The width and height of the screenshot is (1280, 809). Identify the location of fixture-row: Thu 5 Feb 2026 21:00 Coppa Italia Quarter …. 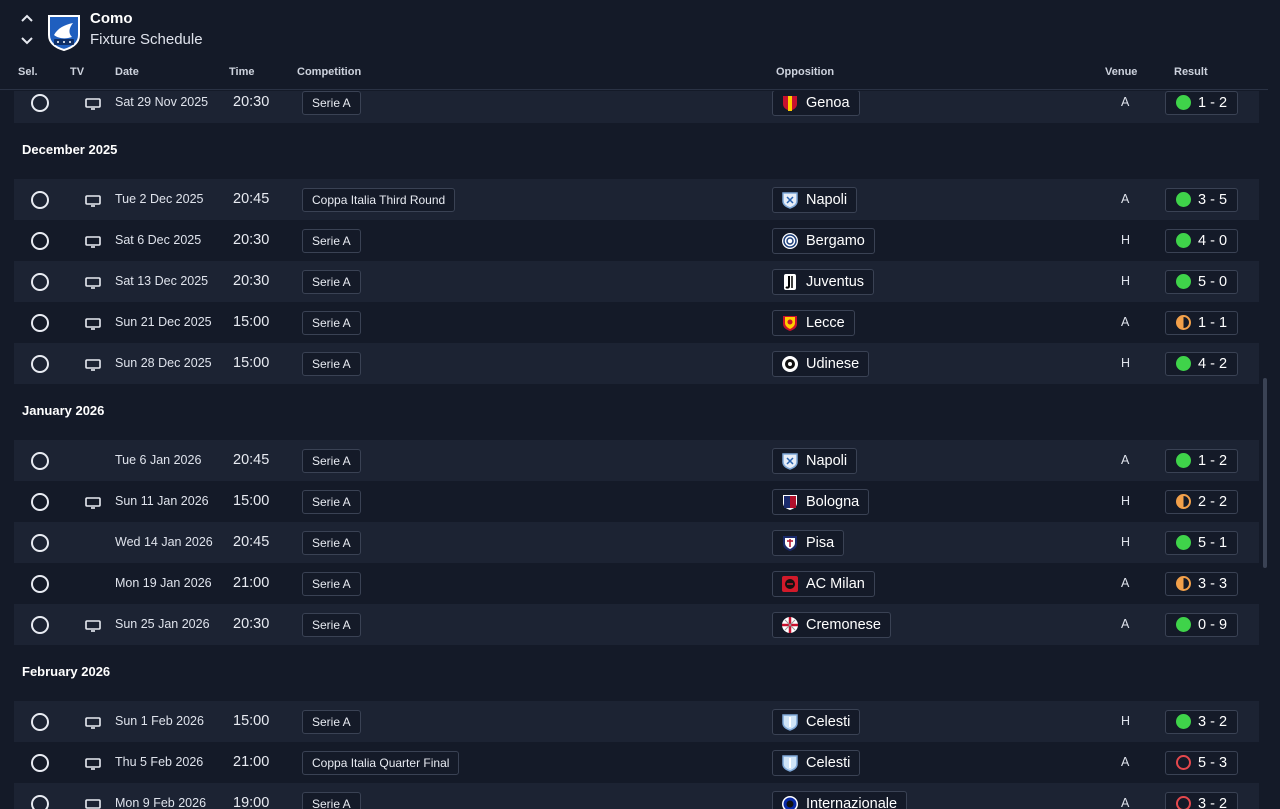
(636, 762).